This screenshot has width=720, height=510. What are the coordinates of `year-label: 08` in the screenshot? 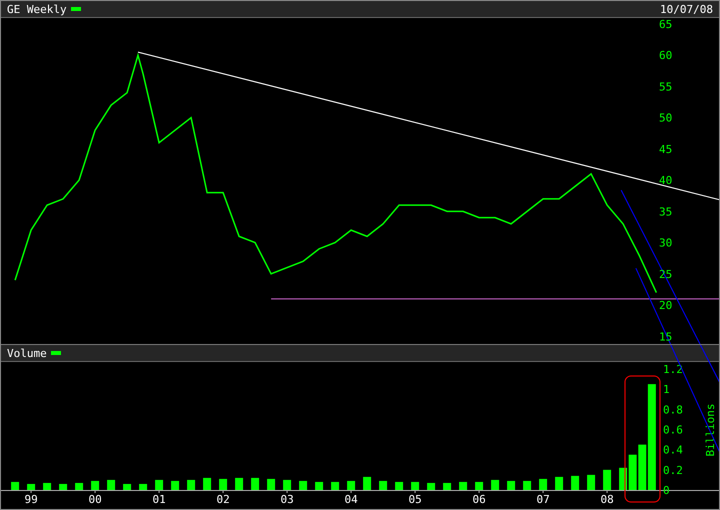 It's located at (607, 499).